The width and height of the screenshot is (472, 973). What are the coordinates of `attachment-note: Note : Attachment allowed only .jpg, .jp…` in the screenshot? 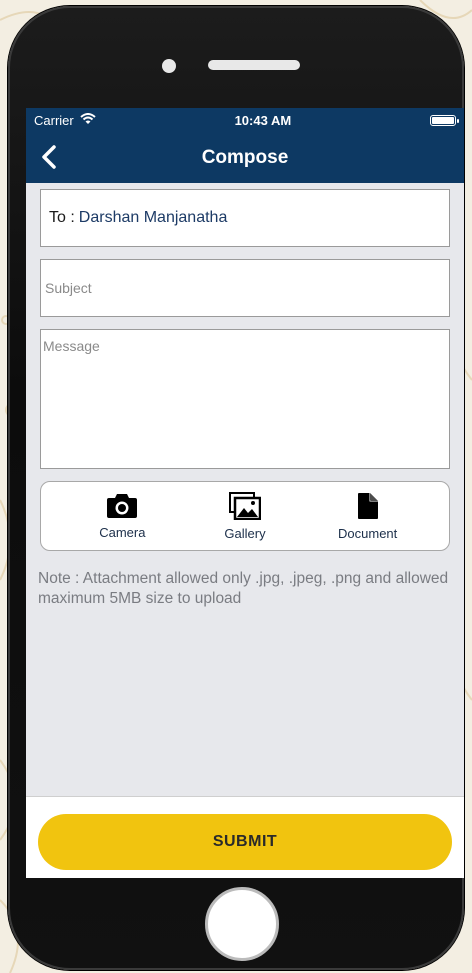 It's located at (243, 588).